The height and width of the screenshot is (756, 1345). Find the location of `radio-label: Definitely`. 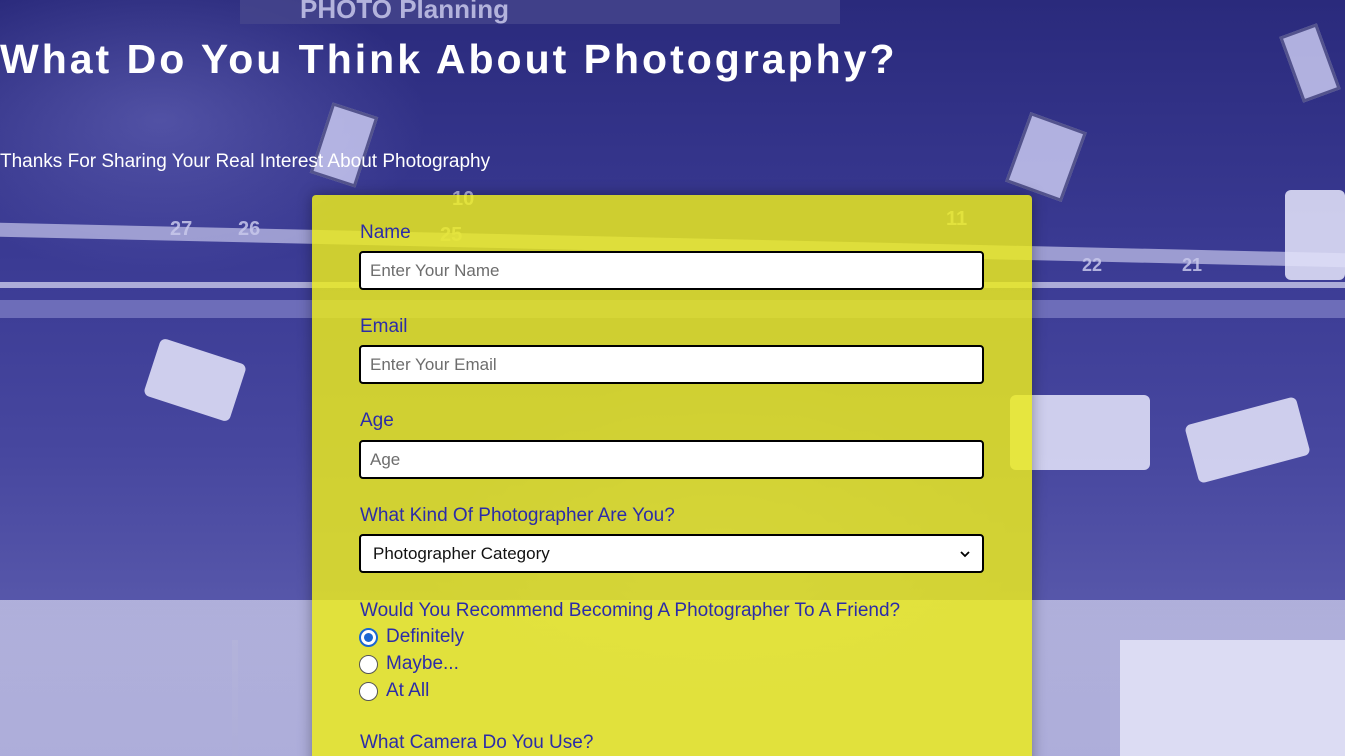

radio-label: Definitely is located at coordinates (425, 636).